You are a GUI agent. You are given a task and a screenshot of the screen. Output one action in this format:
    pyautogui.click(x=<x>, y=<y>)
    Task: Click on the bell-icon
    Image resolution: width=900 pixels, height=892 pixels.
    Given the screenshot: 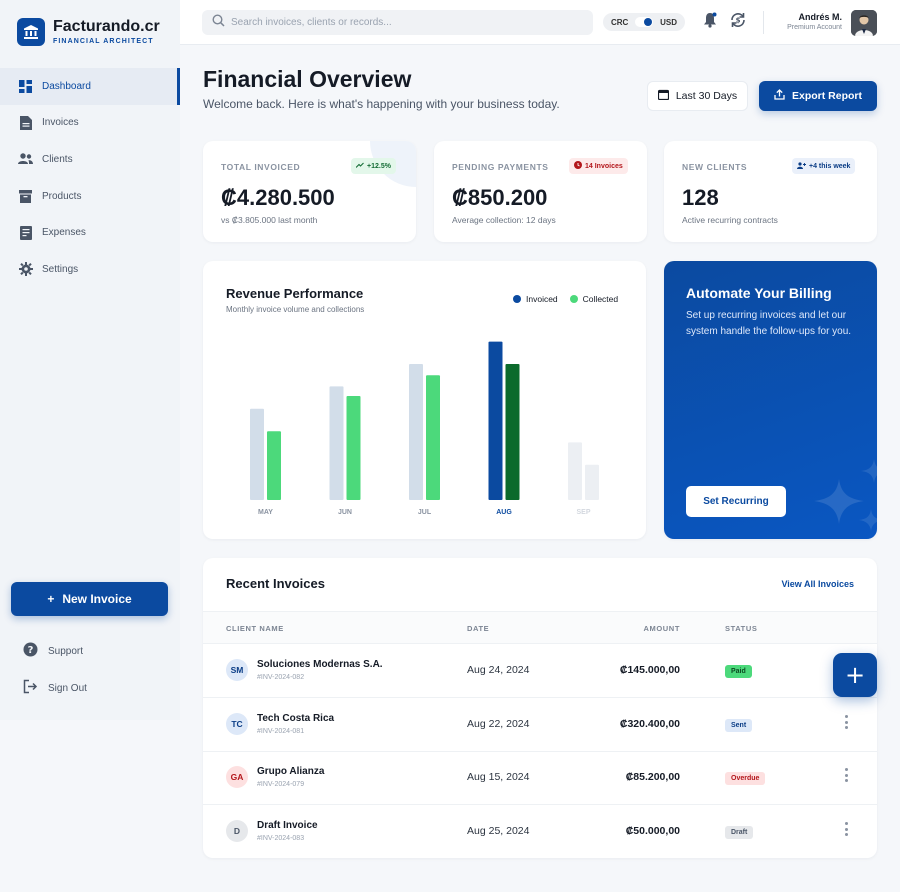 What is the action you would take?
    pyautogui.click(x=710, y=22)
    